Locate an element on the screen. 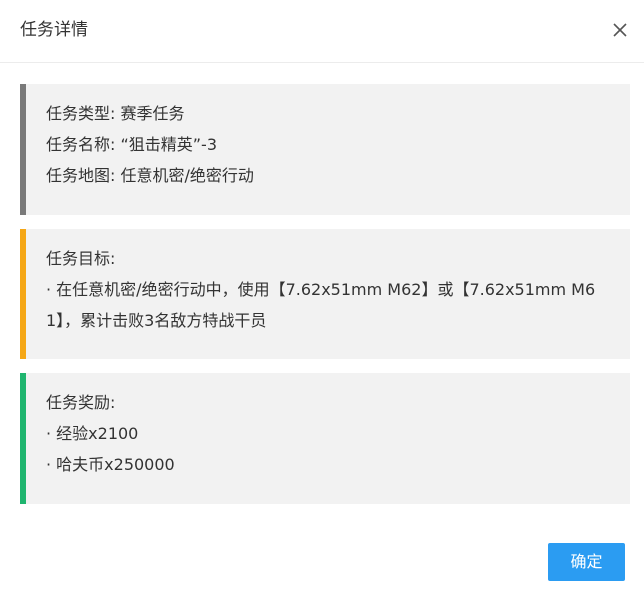 This screenshot has height=592, width=644. task-name: 任务名称: “狙击精英”-3 is located at coordinates (132, 144).